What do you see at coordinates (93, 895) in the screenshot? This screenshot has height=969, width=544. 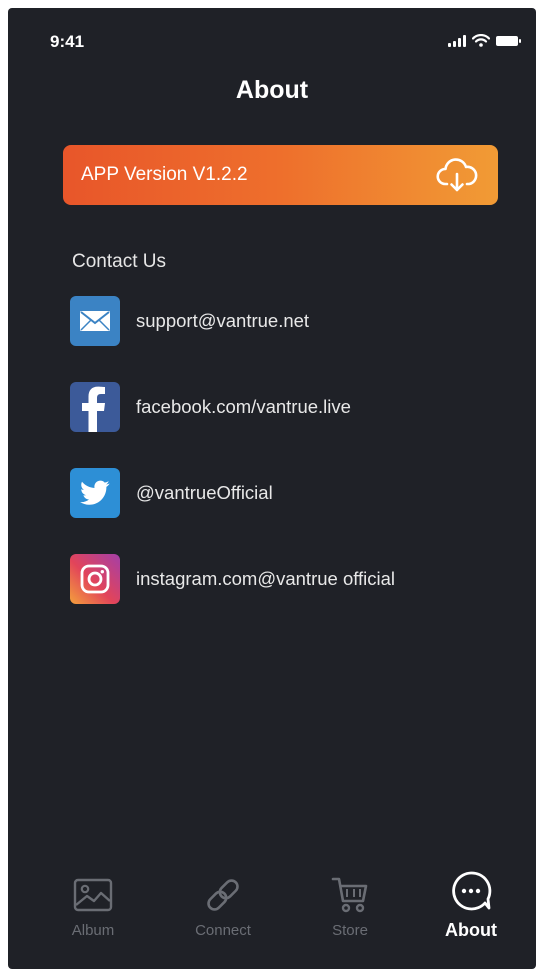 I see `image-icon` at bounding box center [93, 895].